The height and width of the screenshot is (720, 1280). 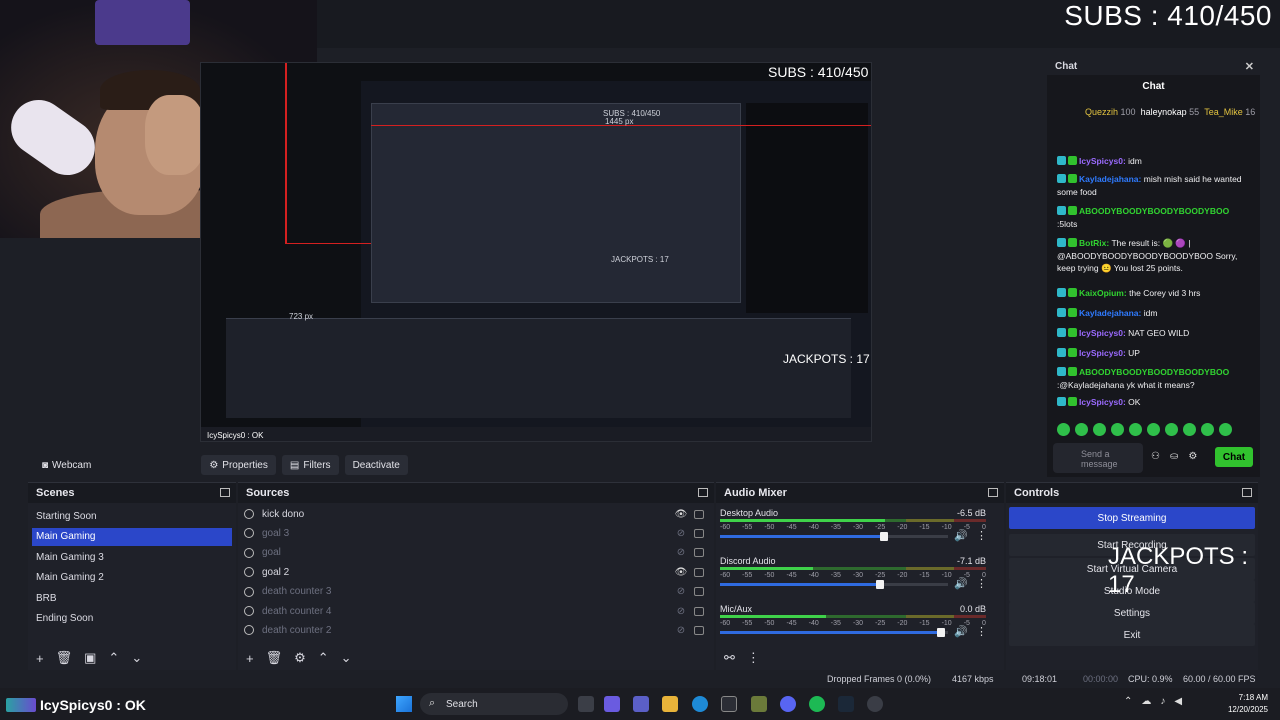 I want to click on scene-item: Starting Soon, so click(x=132, y=516).